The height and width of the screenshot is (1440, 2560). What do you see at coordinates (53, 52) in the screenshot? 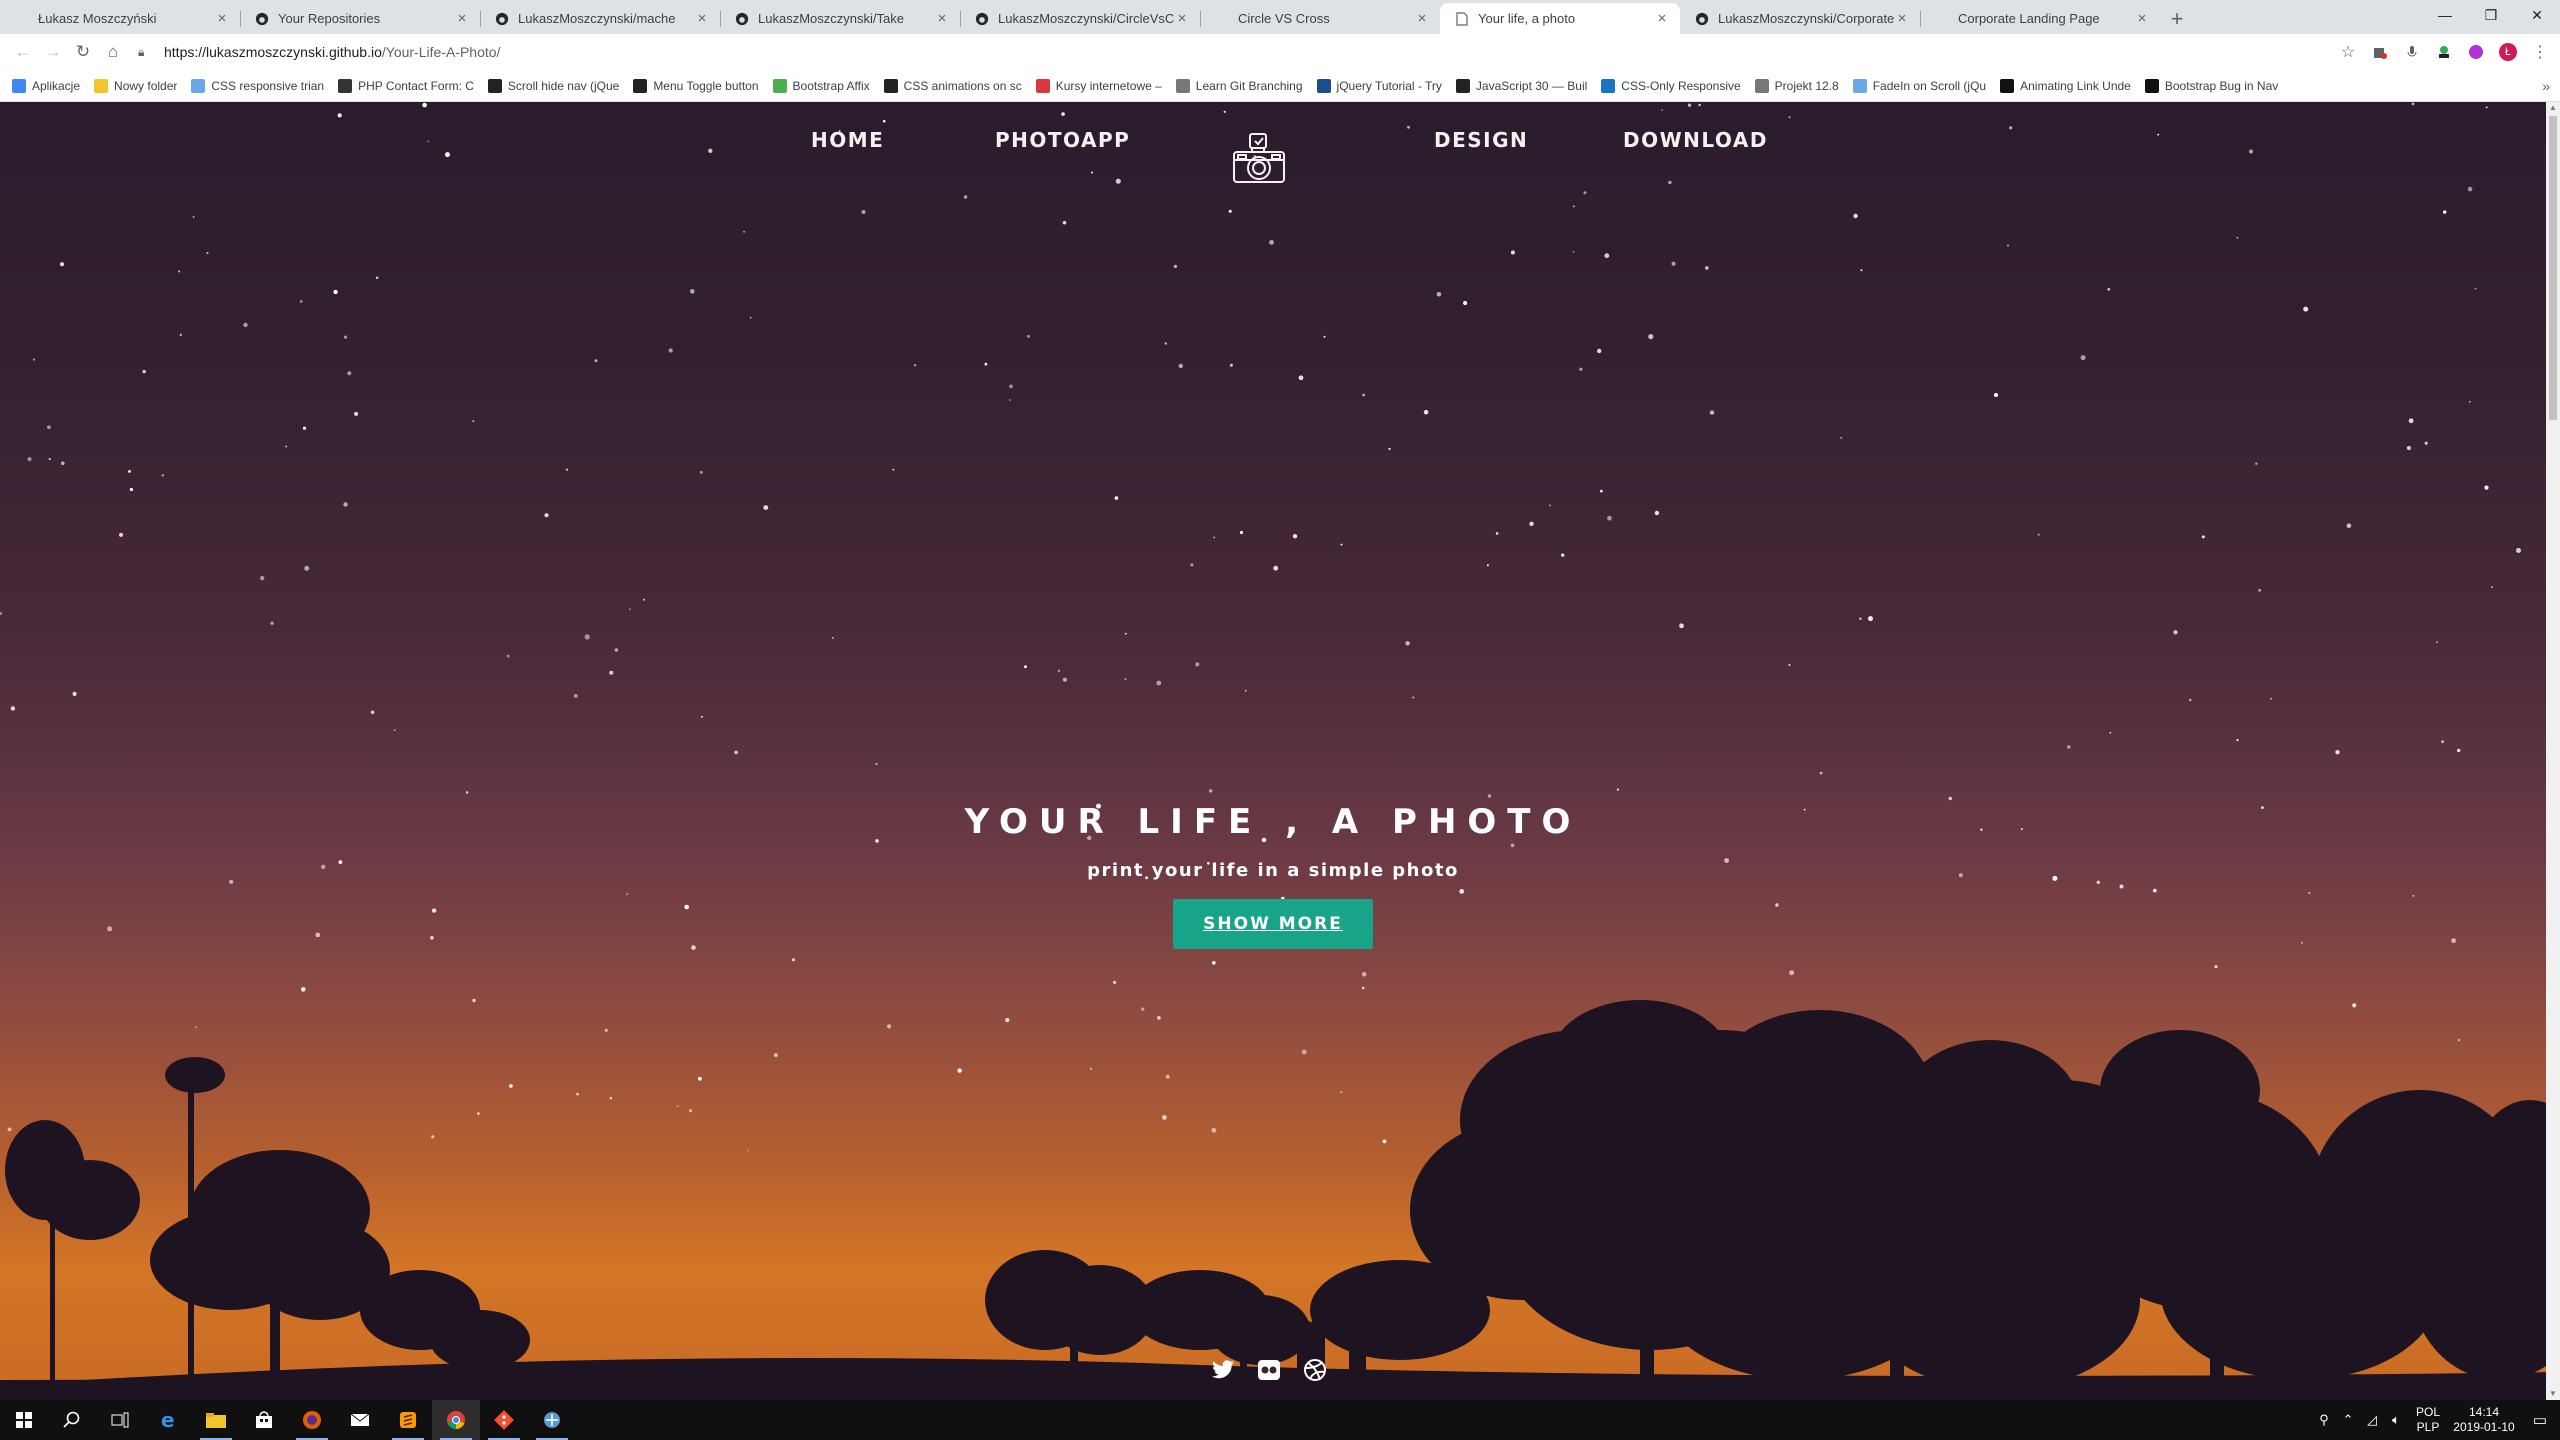
I see `forward-arrow-icon: →` at bounding box center [53, 52].